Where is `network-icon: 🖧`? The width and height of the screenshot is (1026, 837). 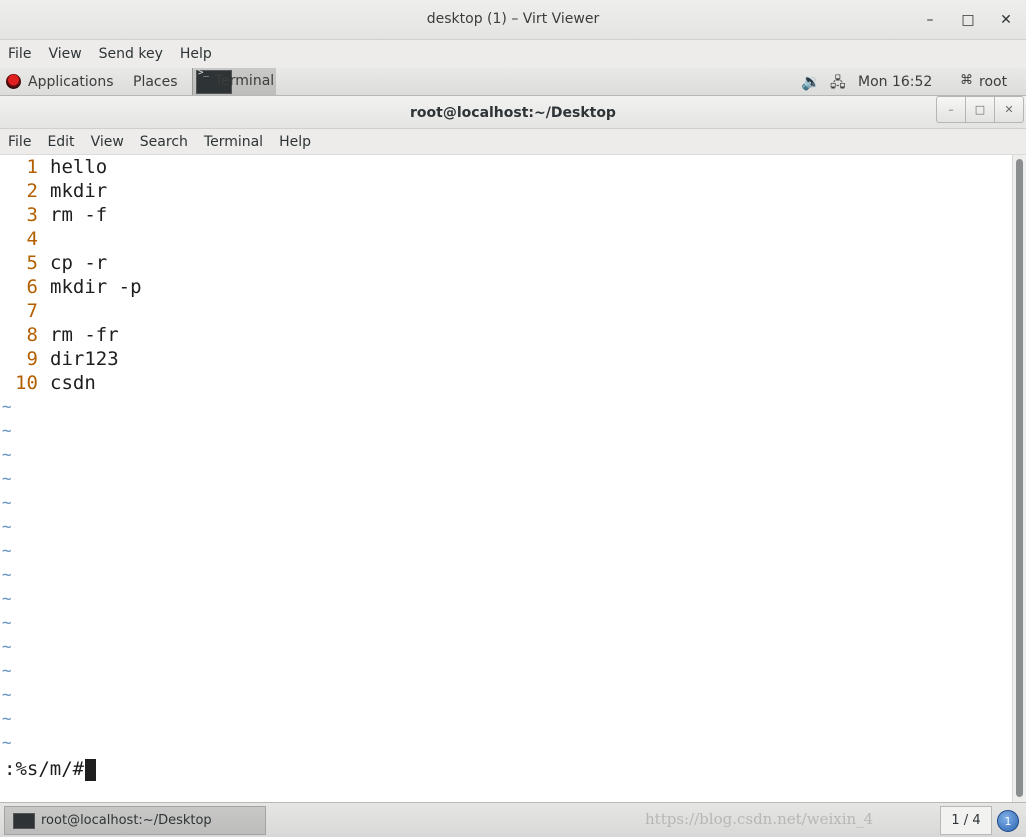 network-icon: 🖧 is located at coordinates (838, 84).